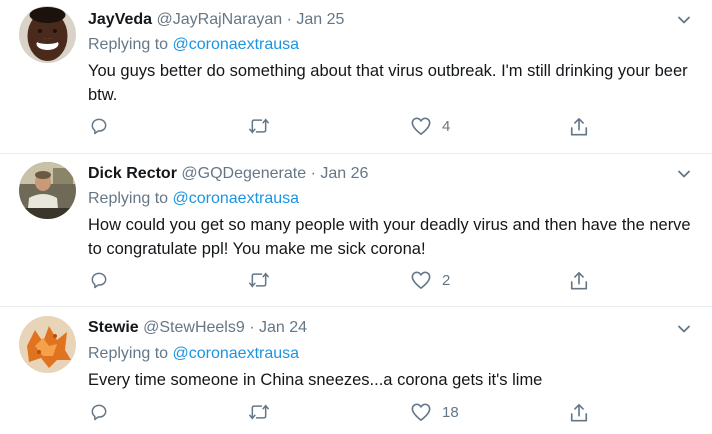 This screenshot has height=434, width=712. What do you see at coordinates (120, 19) in the screenshot?
I see `display-name: JayVeda` at bounding box center [120, 19].